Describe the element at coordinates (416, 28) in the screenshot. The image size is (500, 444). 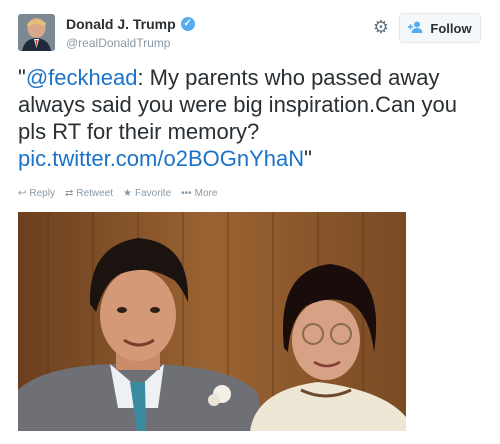
I see `add-user-icon` at that location.